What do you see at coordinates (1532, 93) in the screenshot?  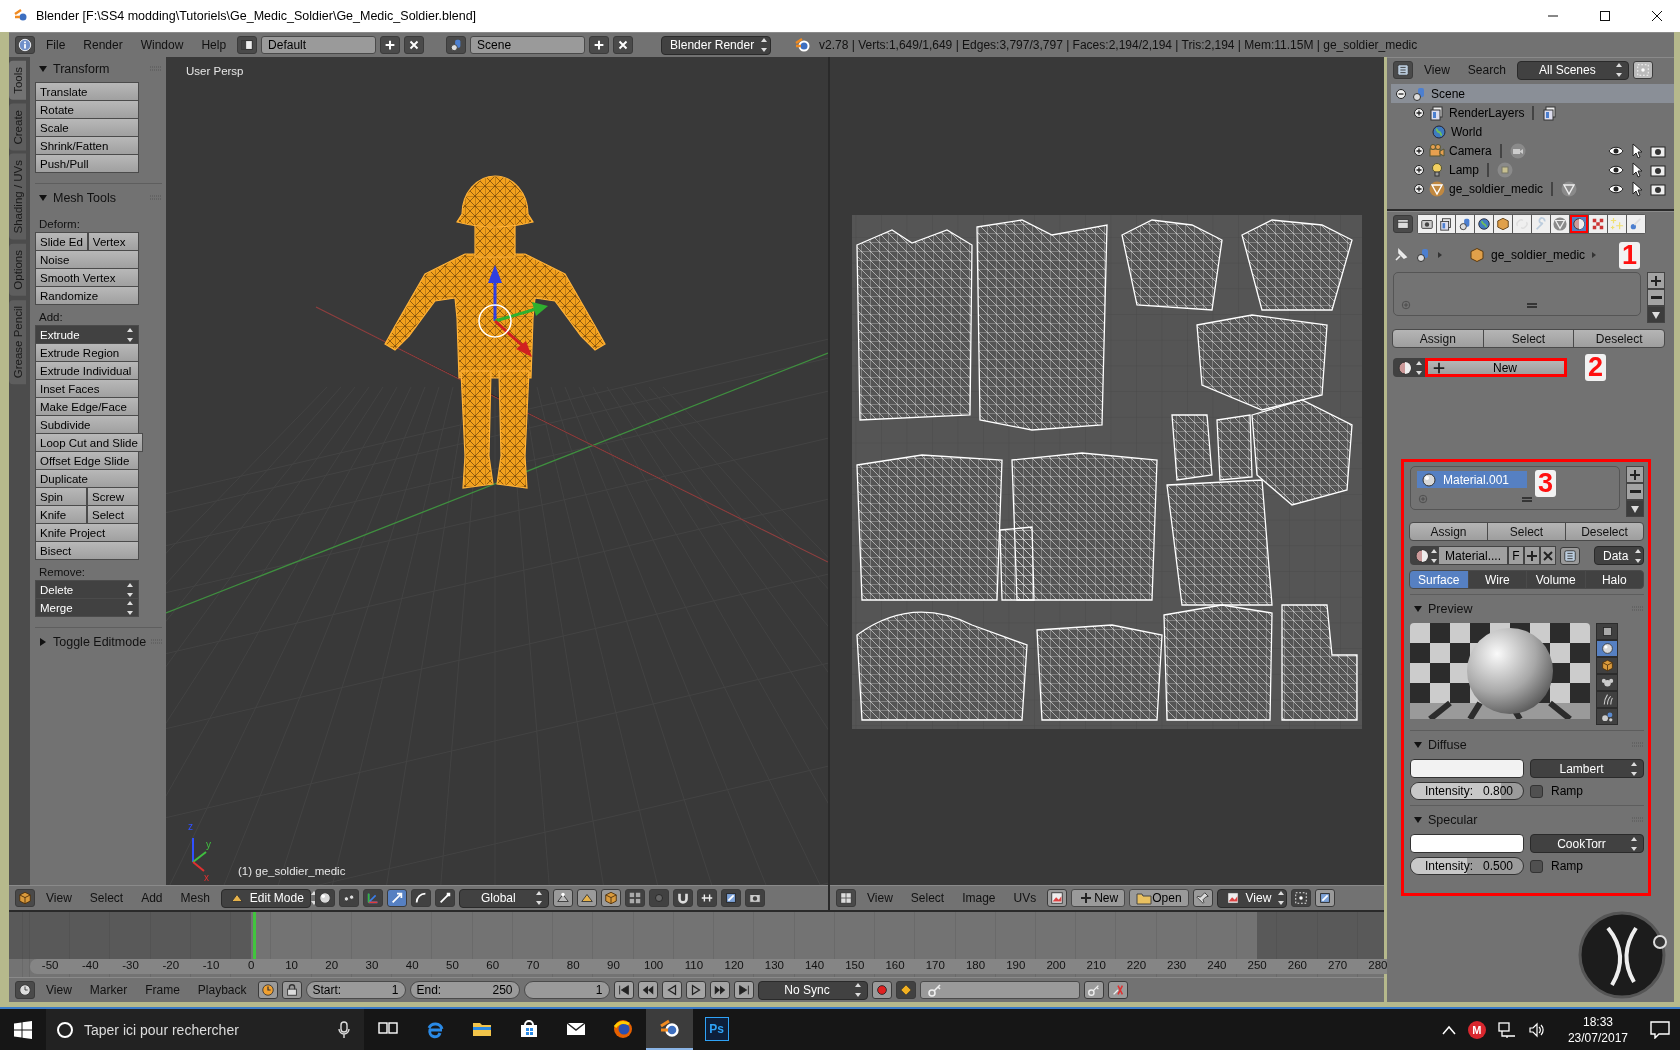 I see `outliner-row: Scene` at bounding box center [1532, 93].